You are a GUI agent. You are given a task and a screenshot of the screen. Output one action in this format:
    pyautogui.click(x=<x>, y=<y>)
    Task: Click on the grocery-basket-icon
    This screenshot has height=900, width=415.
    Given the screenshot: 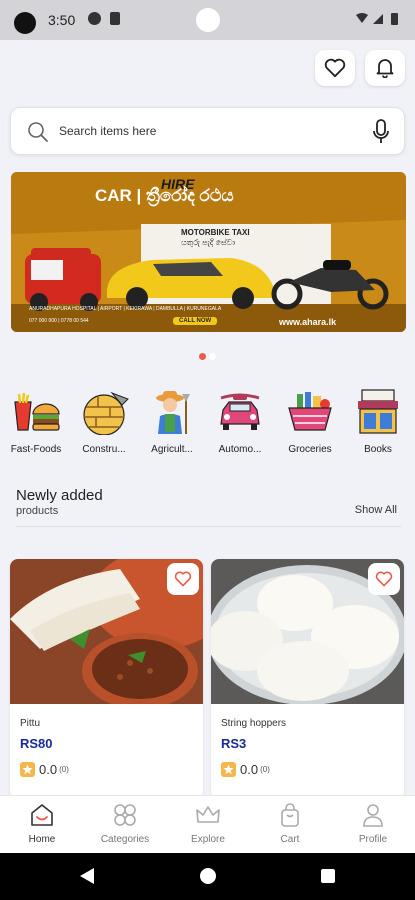 What is the action you would take?
    pyautogui.click(x=310, y=411)
    